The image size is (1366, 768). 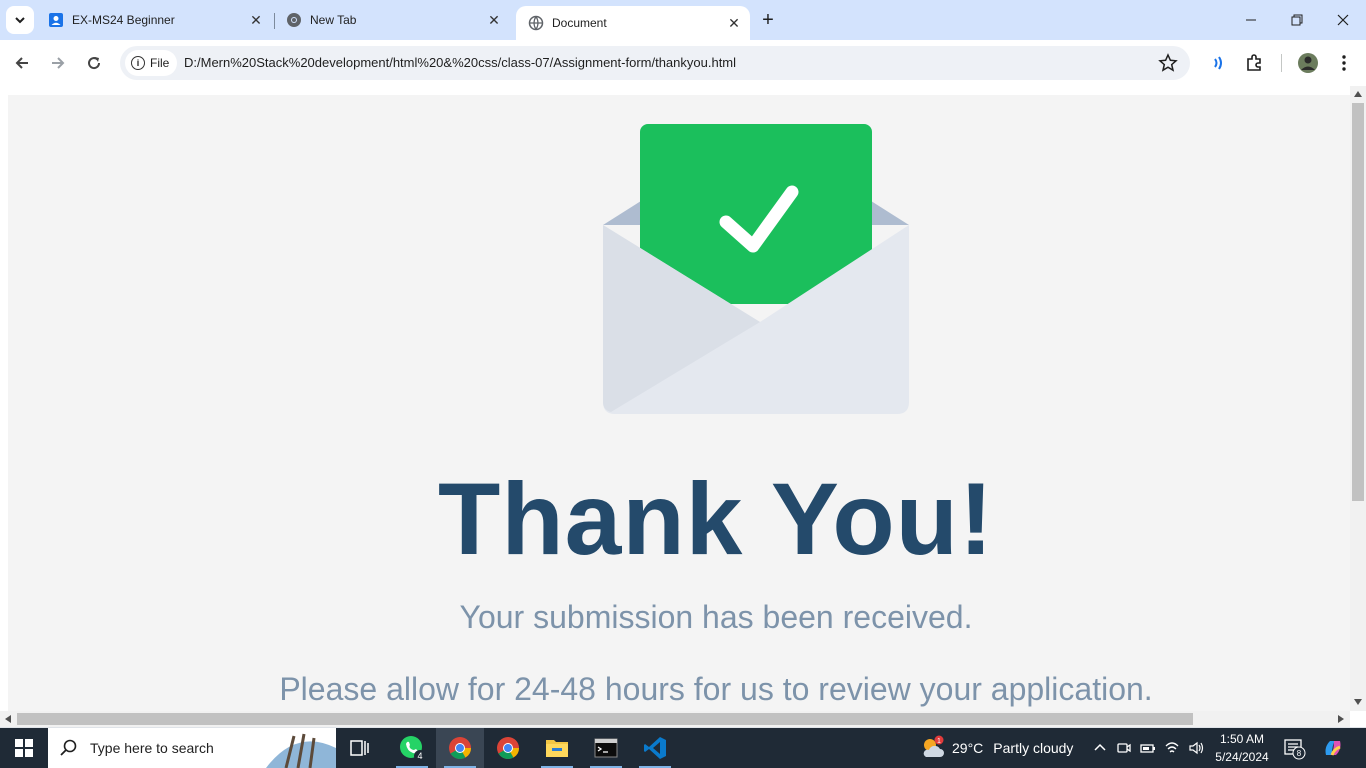 I want to click on clock-date: 5/24/2024, so click(x=1242, y=757).